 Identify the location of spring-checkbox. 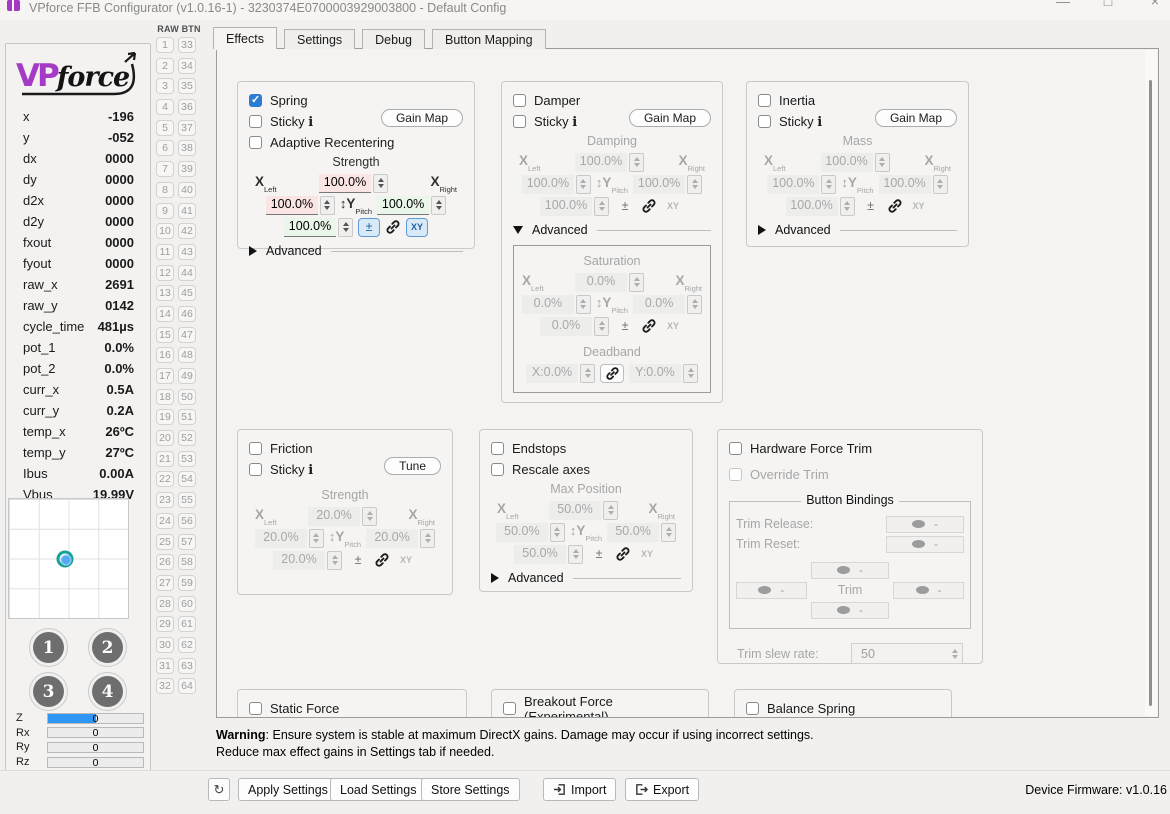
(255, 100).